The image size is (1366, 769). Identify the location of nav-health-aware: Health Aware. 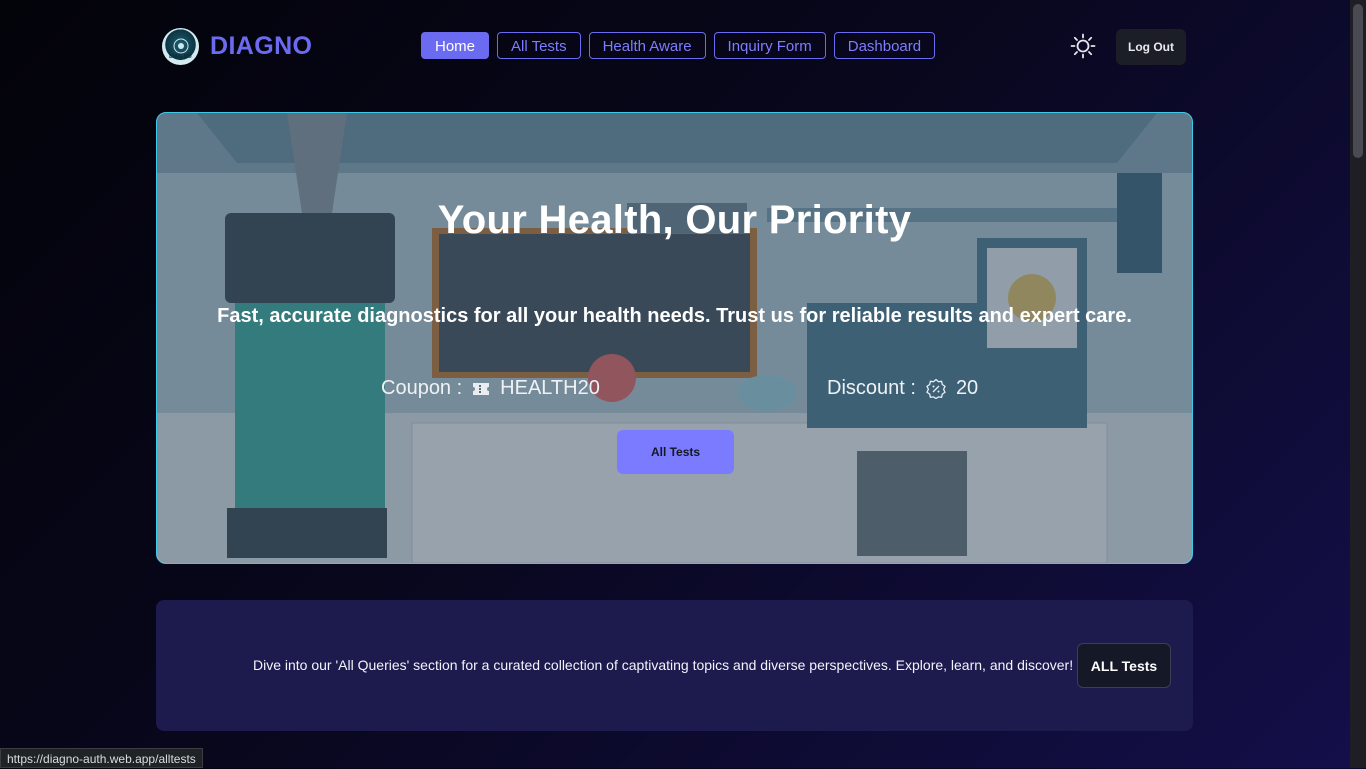
(647, 45).